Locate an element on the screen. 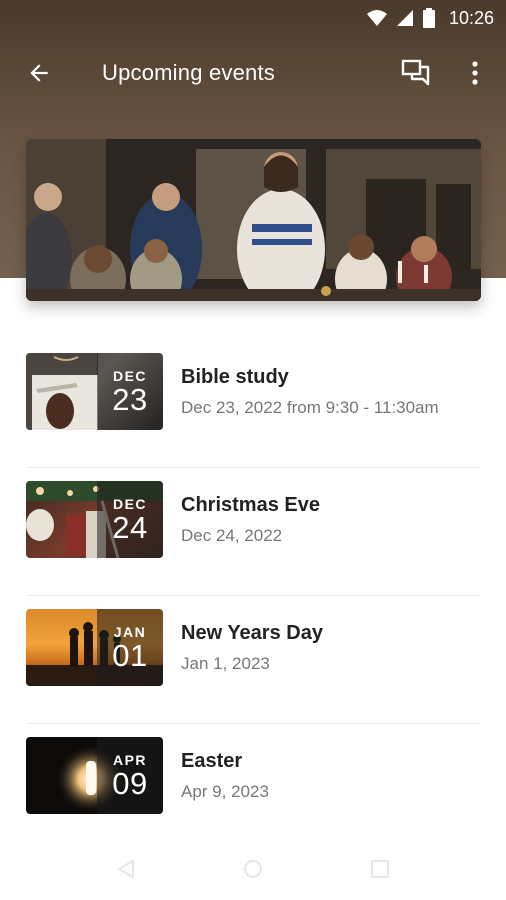 The height and width of the screenshot is (900, 506). event-date: Dec 23, 2022 from 9:30 - 11:30am is located at coordinates (310, 407).